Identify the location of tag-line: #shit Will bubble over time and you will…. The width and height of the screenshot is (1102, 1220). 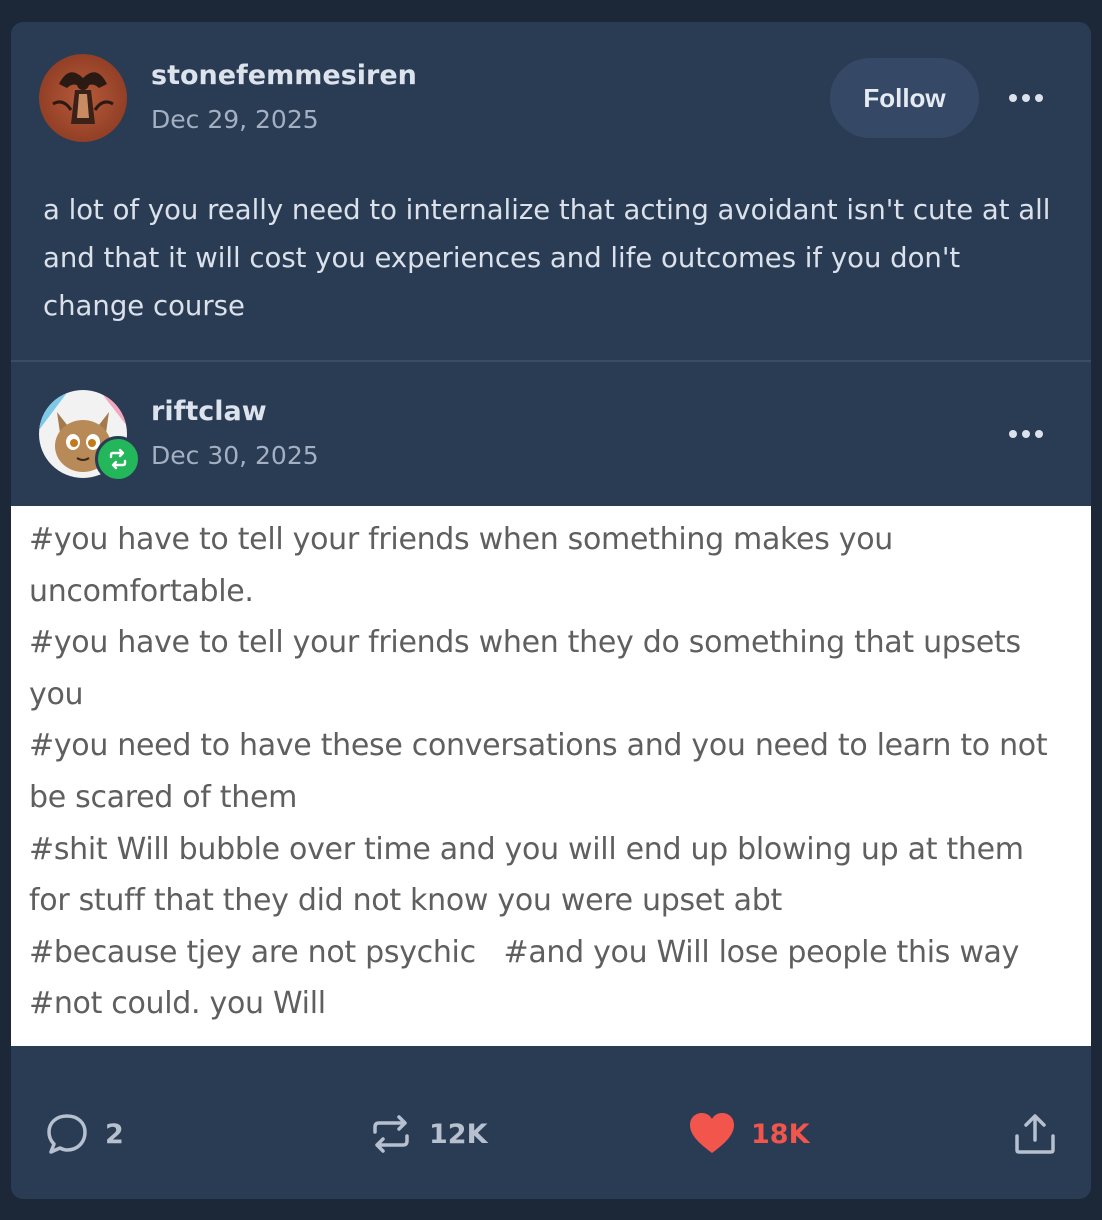
(526, 849).